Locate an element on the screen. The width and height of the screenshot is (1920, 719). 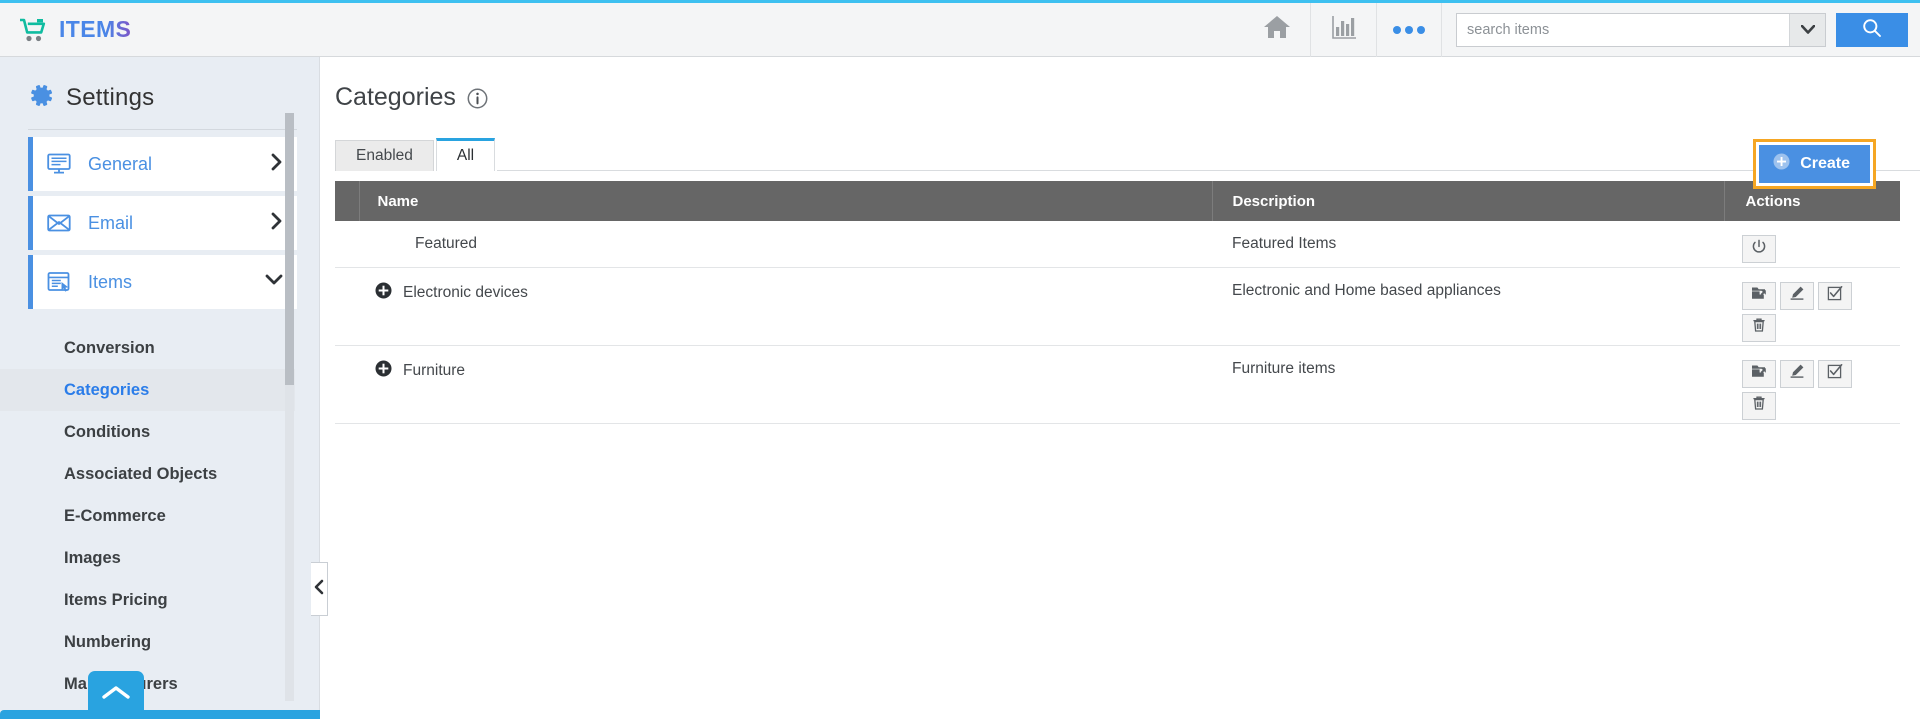
app-header: ITEMS is located at coordinates (960, 29).